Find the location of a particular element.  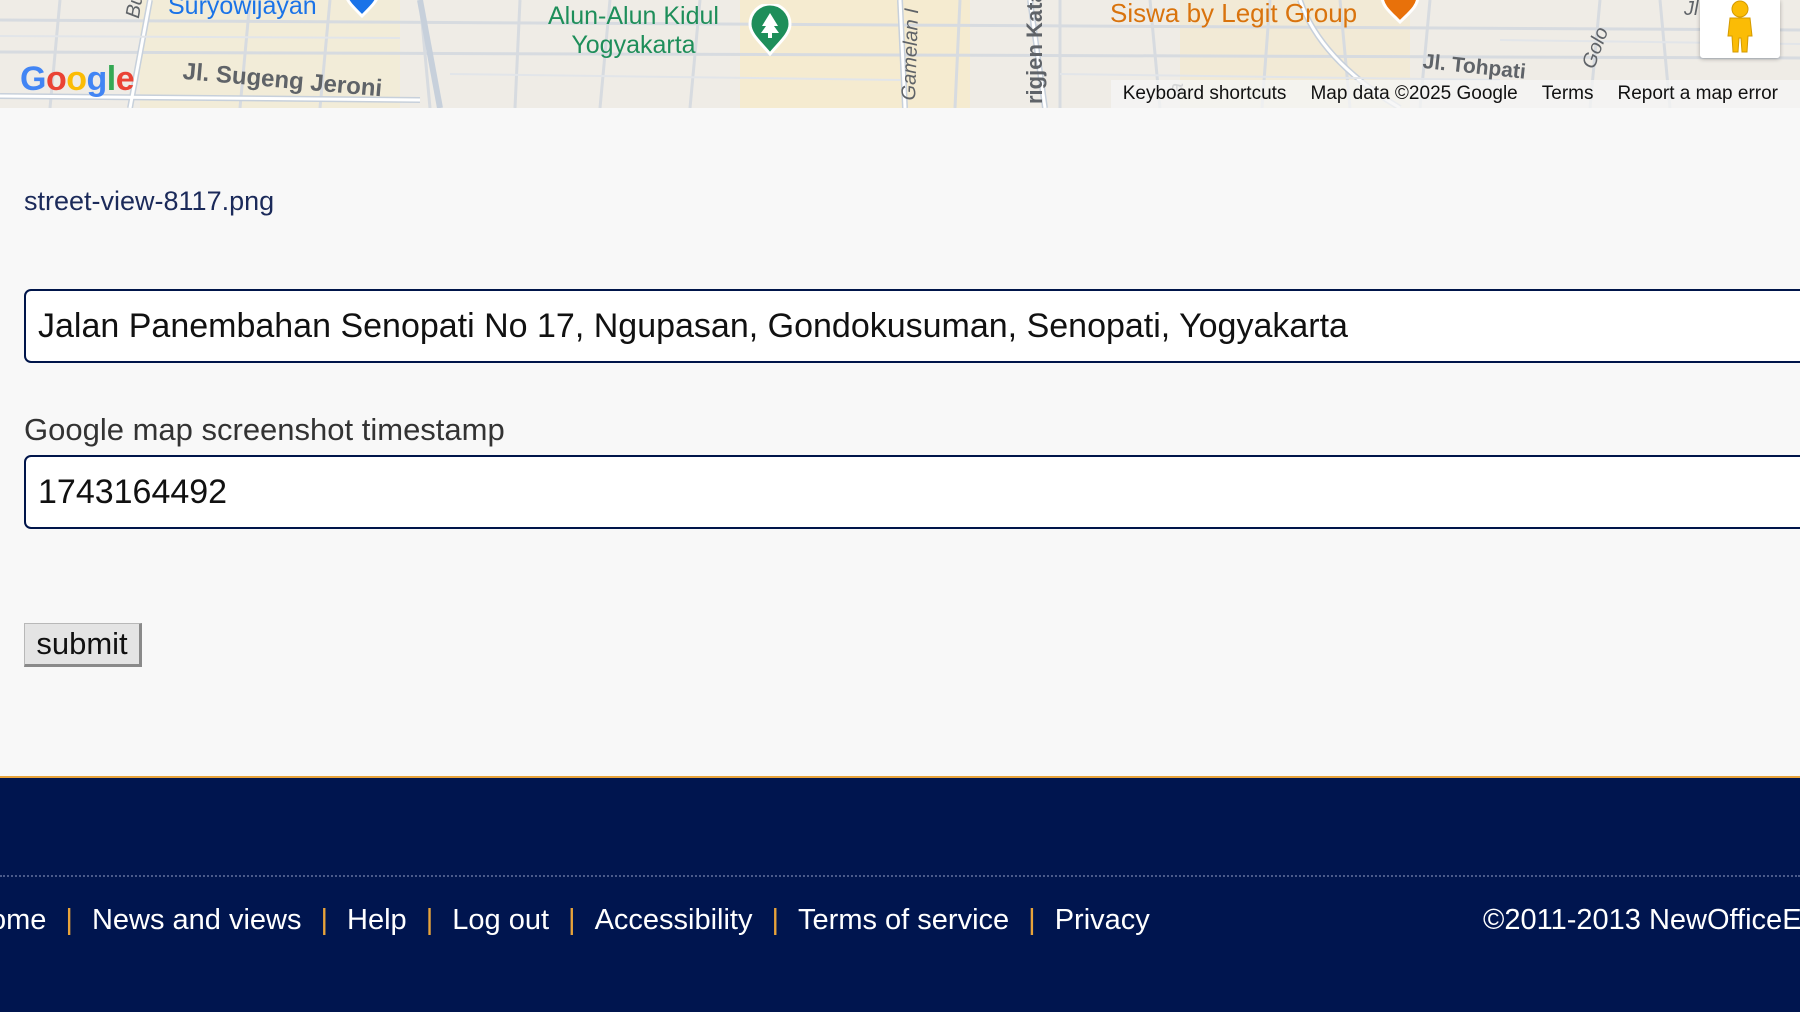

footer-divider is located at coordinates (900, 876).